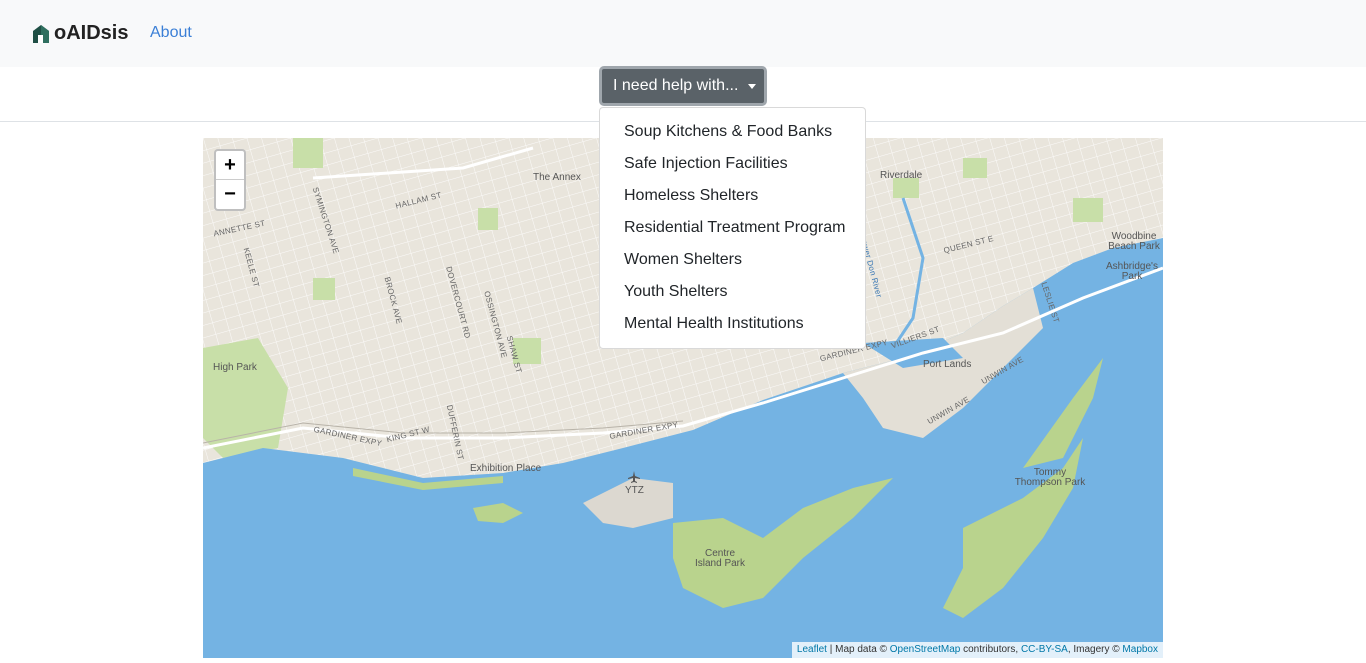 The image size is (1366, 663). What do you see at coordinates (91, 33) in the screenshot?
I see `brand-name: oAIDsis` at bounding box center [91, 33].